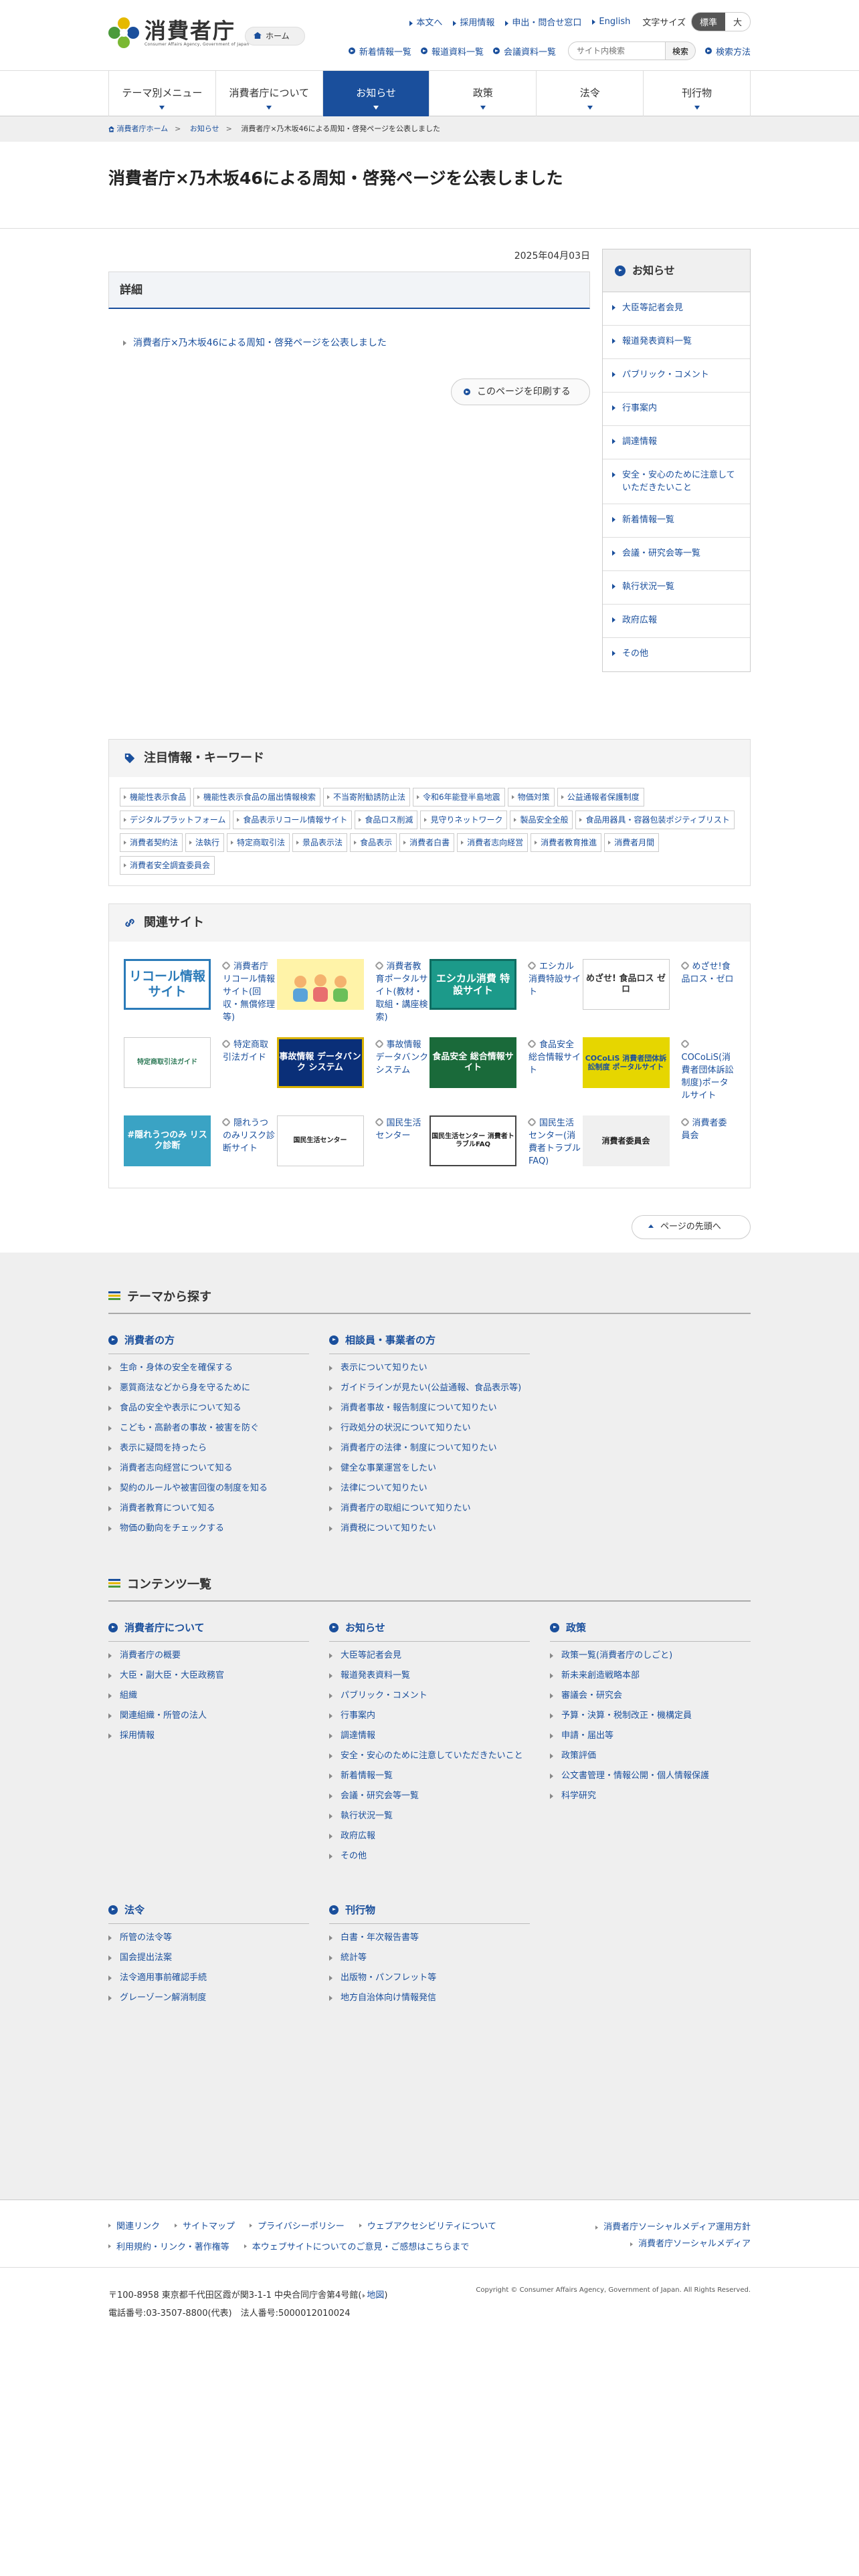 The width and height of the screenshot is (859, 2576). Describe the element at coordinates (209, 1428) in the screenshot. I see `sitemap-link: こども・高齢者の事故・被害を防ぐ` at that location.